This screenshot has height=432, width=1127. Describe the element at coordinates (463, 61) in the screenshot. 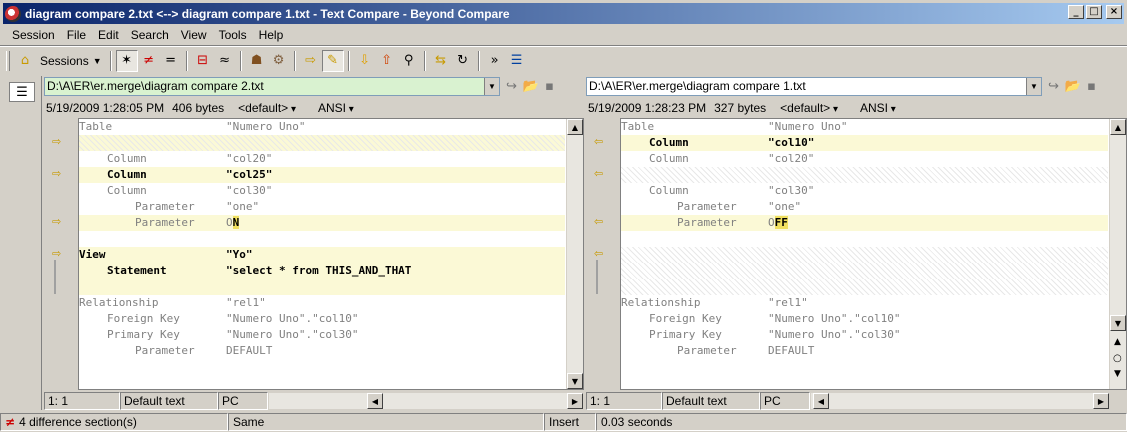

I see `reload-icon: ↻` at that location.